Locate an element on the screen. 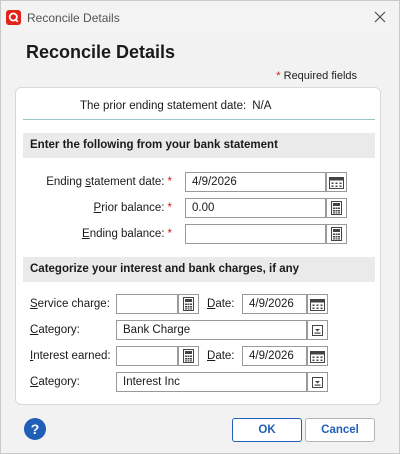 The width and height of the screenshot is (400, 454). prior-balance-label: Prior balance: * is located at coordinates (132, 208).